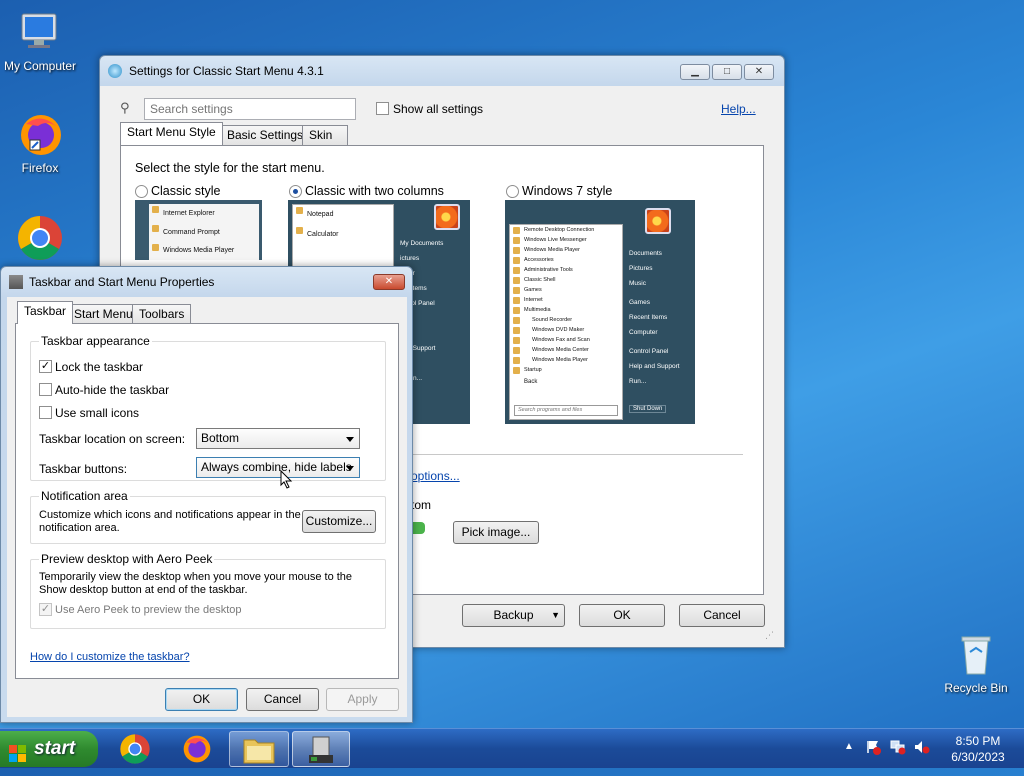  Describe the element at coordinates (141, 191) in the screenshot. I see `radio-classic-style` at that location.